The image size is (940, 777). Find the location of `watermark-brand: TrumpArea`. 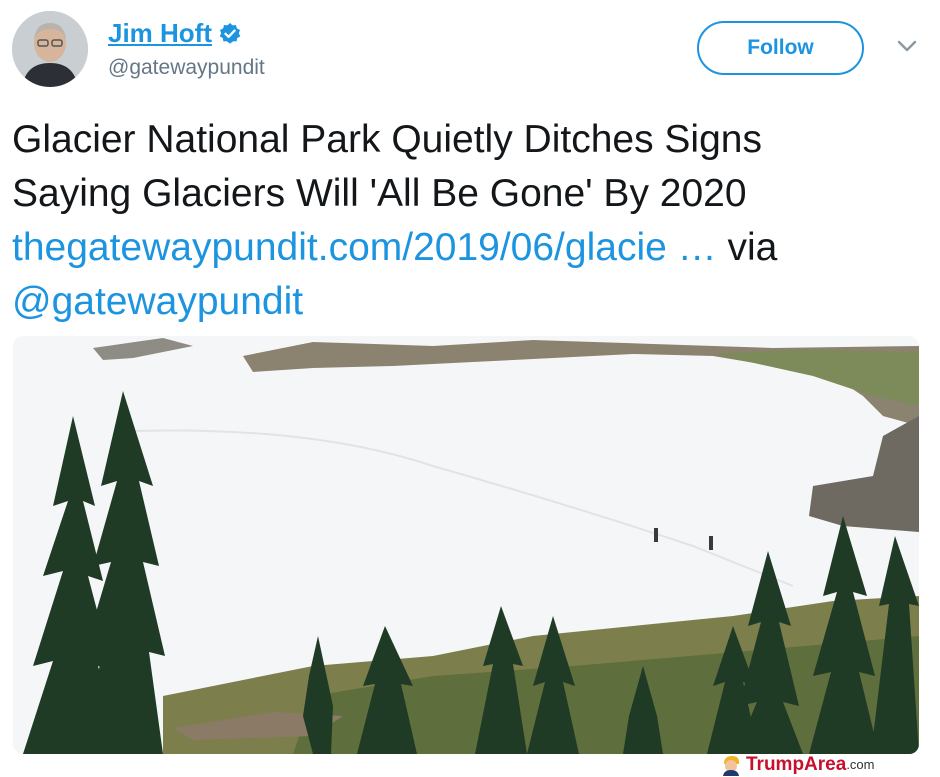

watermark-brand: TrumpArea is located at coordinates (796, 764).